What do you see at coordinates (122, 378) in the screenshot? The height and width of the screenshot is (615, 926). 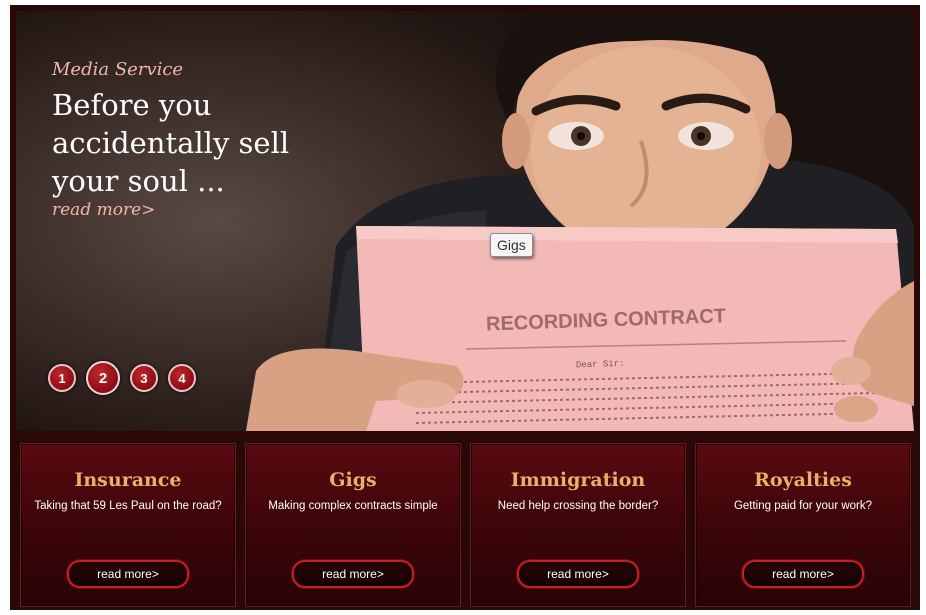 I see `slide-pager: 1 2 3 4` at bounding box center [122, 378].